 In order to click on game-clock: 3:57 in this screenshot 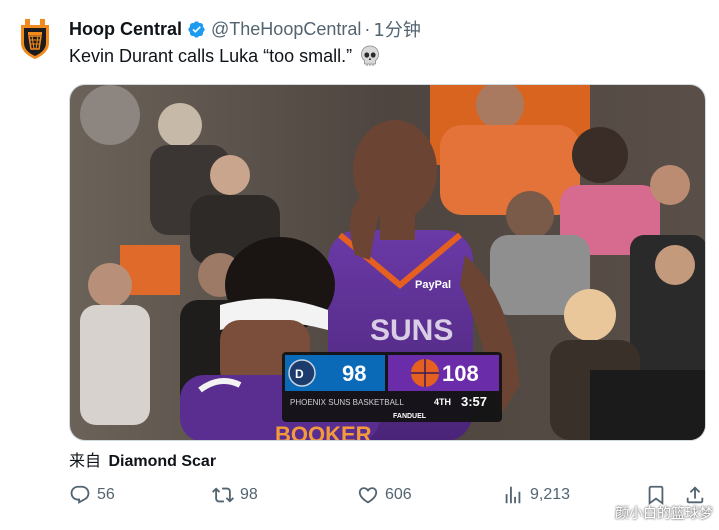, I will do `click(474, 401)`.